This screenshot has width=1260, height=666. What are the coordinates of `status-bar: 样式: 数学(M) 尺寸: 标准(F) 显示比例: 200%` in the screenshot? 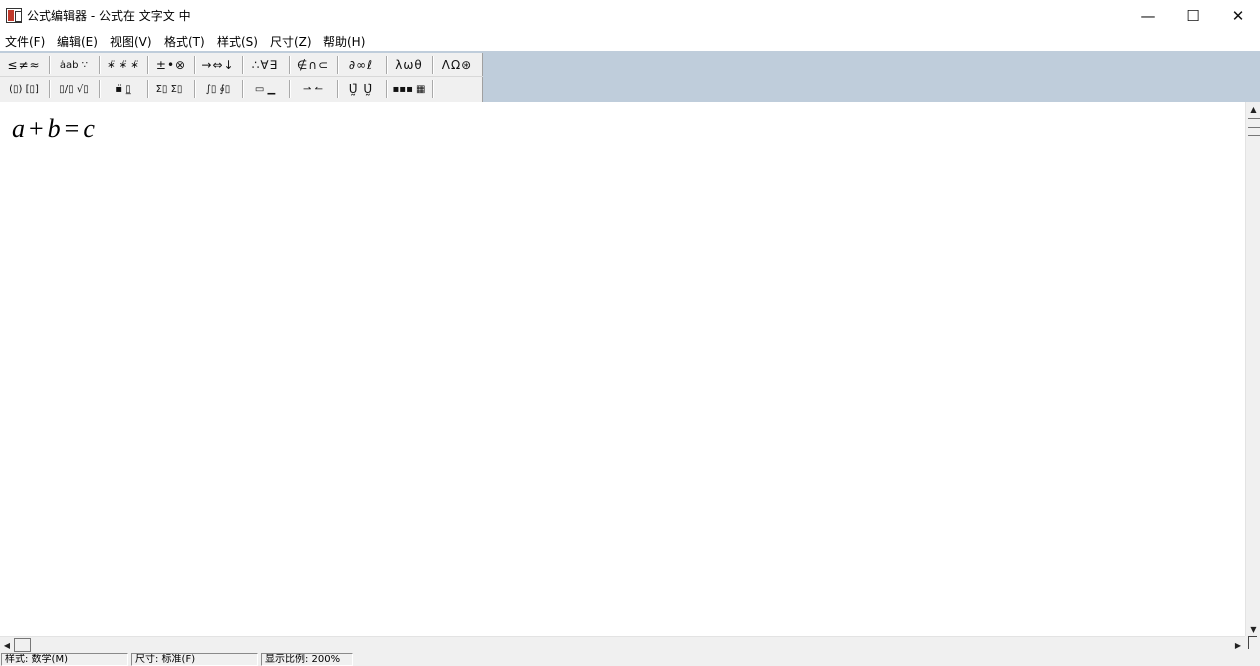 It's located at (630, 659).